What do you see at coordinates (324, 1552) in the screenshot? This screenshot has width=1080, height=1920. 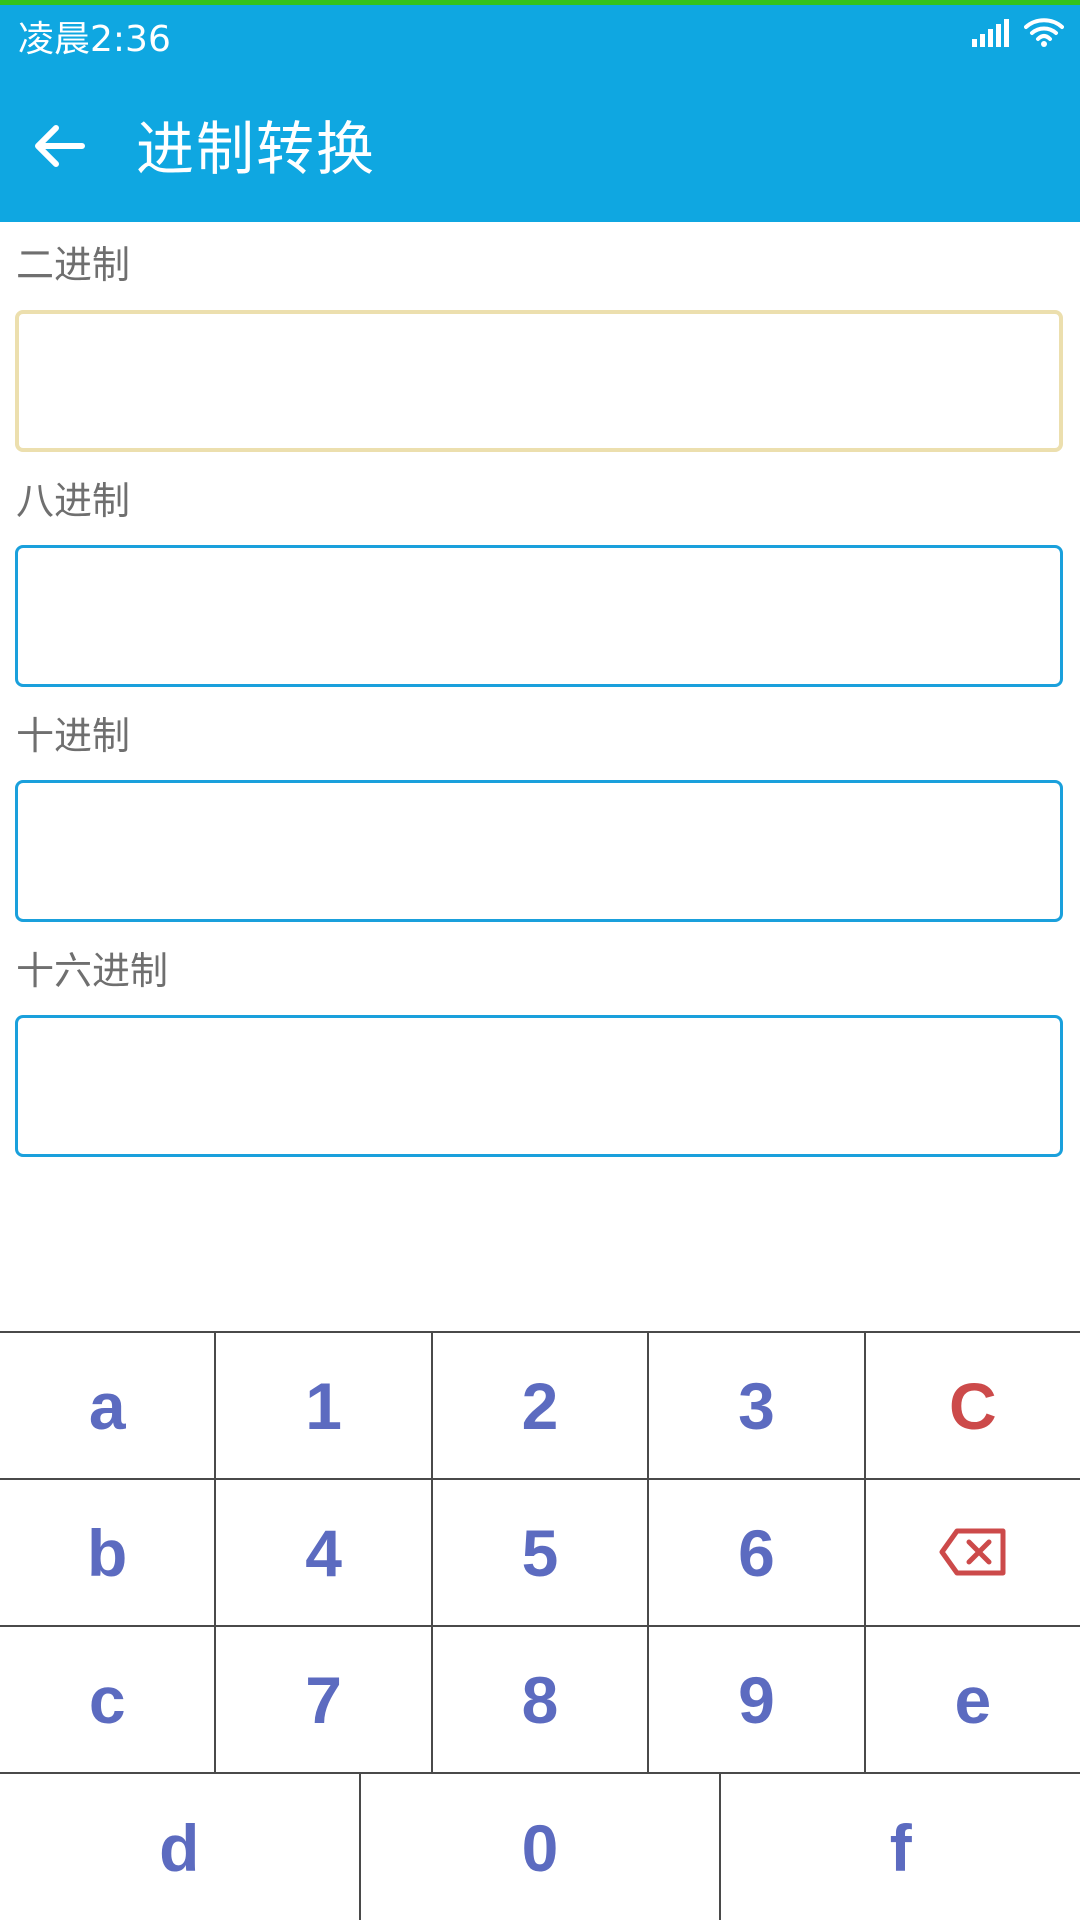 I see `key-4: 4` at bounding box center [324, 1552].